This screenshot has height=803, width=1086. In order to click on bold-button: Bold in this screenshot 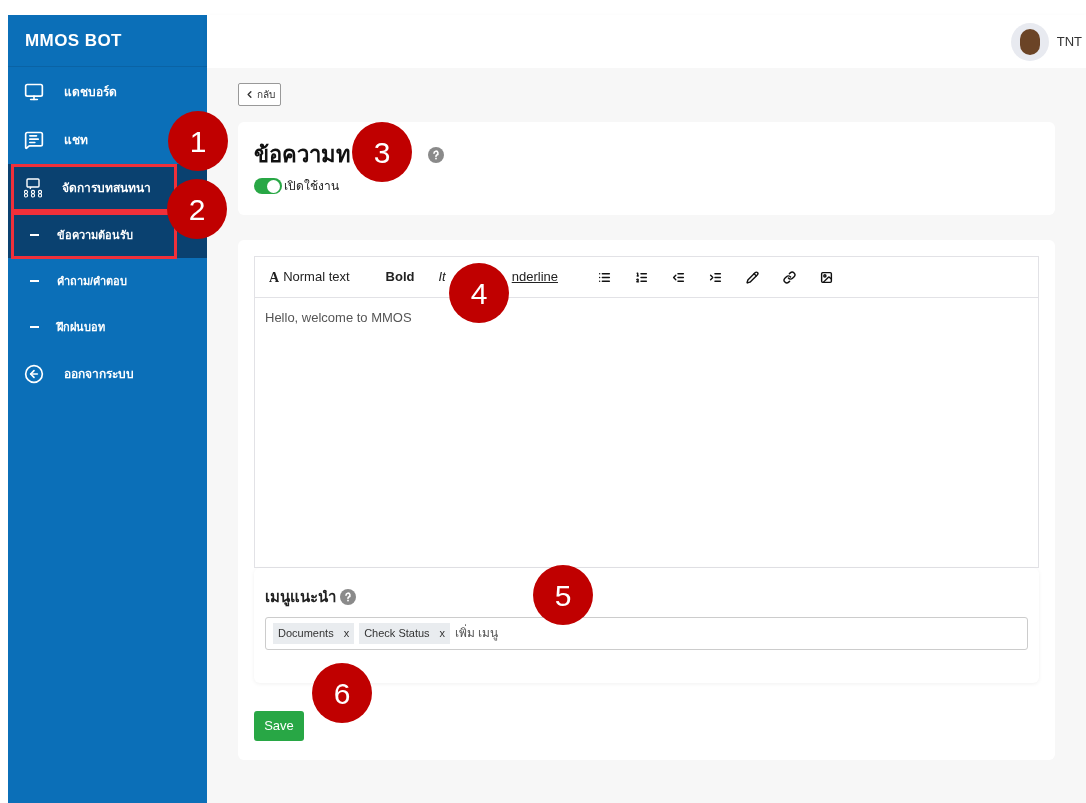, I will do `click(400, 277)`.